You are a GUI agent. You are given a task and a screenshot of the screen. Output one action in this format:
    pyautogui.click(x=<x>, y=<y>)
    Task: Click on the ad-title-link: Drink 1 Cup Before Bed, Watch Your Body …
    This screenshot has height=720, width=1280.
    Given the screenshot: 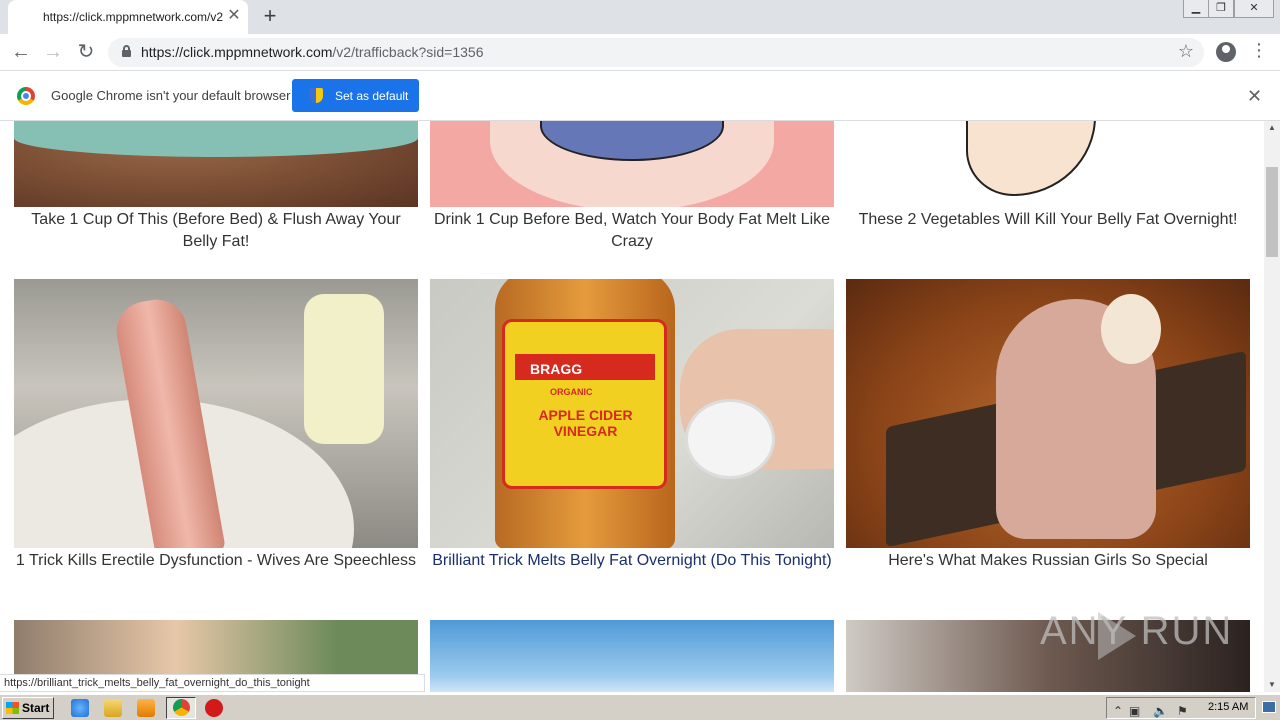 What is the action you would take?
    pyautogui.click(x=632, y=231)
    